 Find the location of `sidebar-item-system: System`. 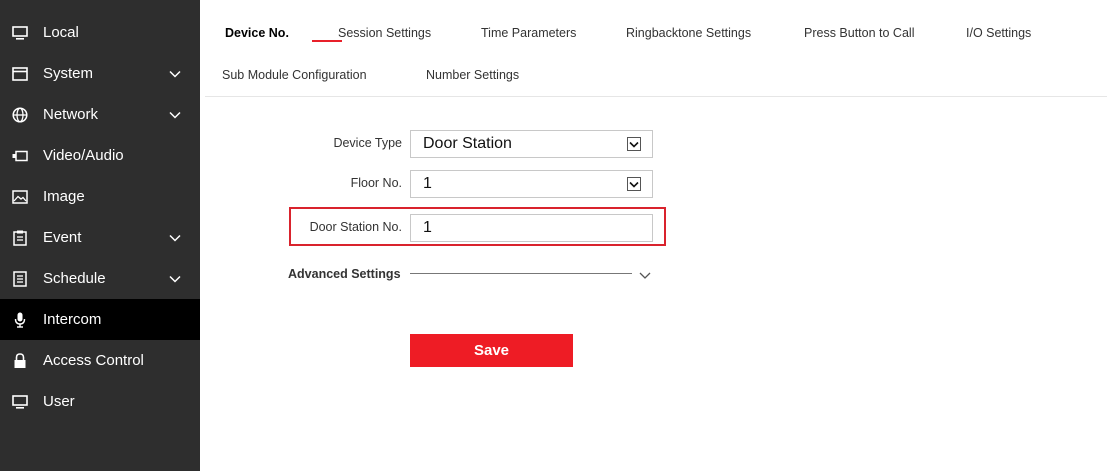

sidebar-item-system: System is located at coordinates (100, 73).